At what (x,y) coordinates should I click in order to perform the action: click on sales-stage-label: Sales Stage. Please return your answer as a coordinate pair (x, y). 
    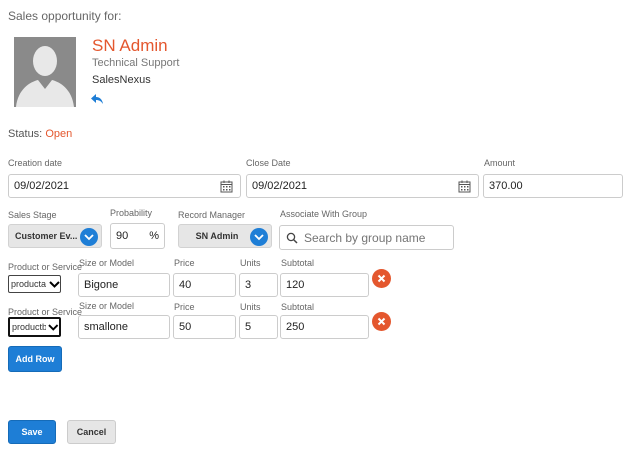
    Looking at the image, I should click on (32, 215).